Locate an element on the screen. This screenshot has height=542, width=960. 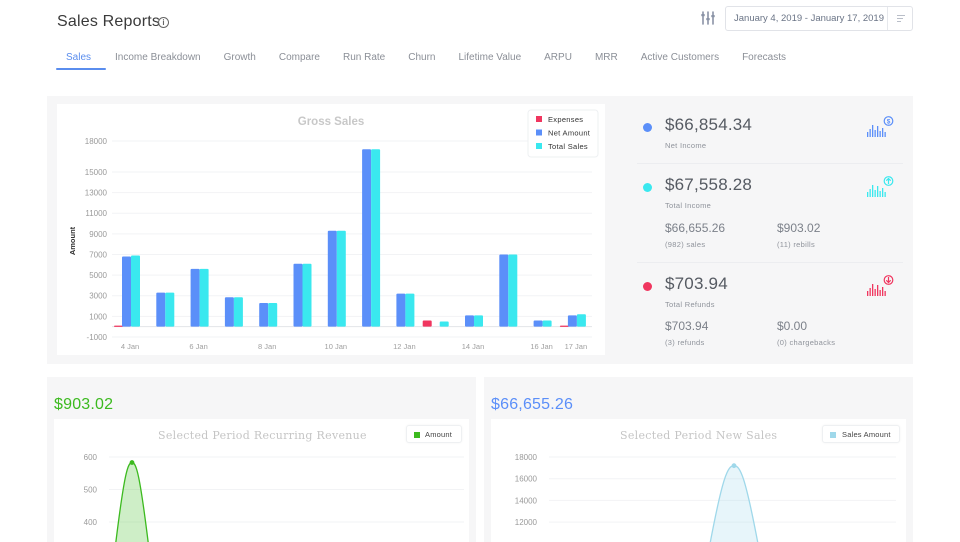
tab-mrr: MRR is located at coordinates (606, 60).